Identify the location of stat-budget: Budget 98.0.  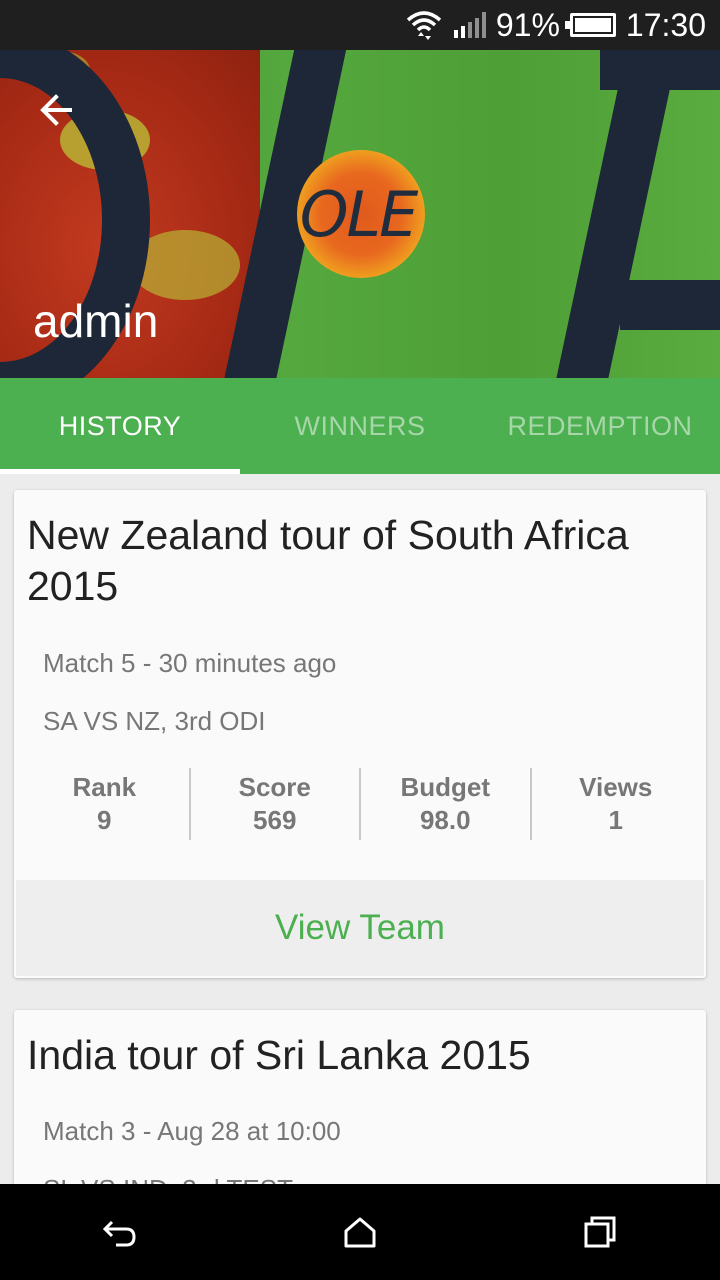
(444, 804).